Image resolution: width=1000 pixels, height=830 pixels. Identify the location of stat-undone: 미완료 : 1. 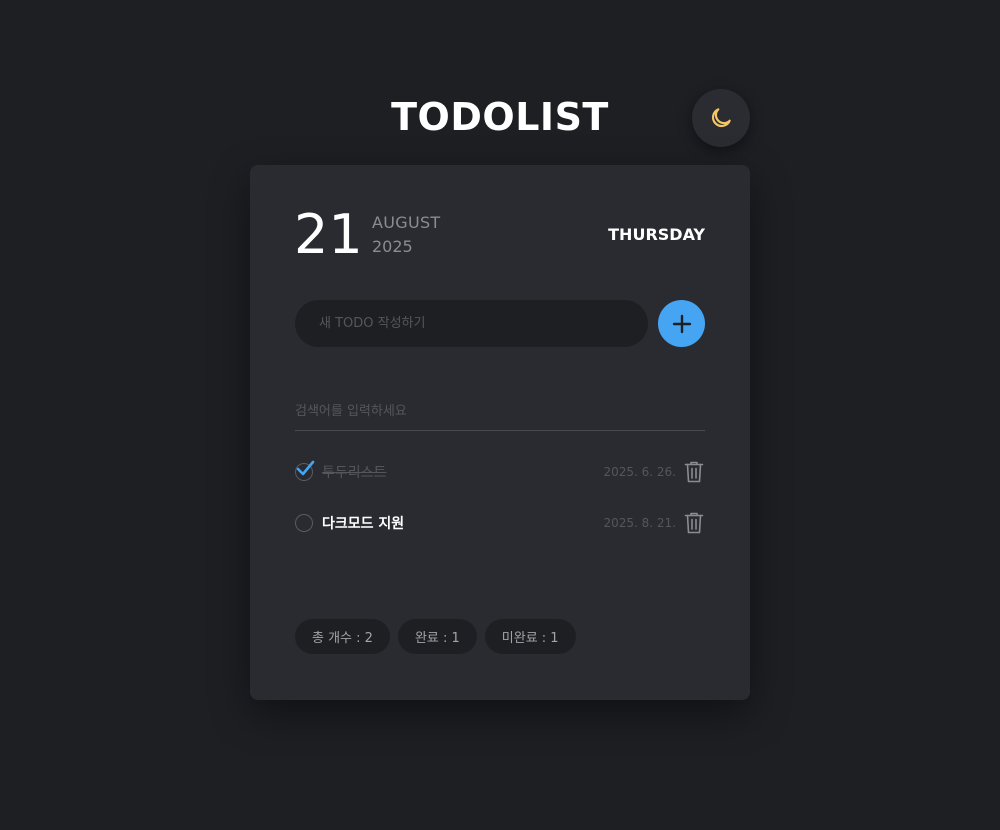
(530, 636).